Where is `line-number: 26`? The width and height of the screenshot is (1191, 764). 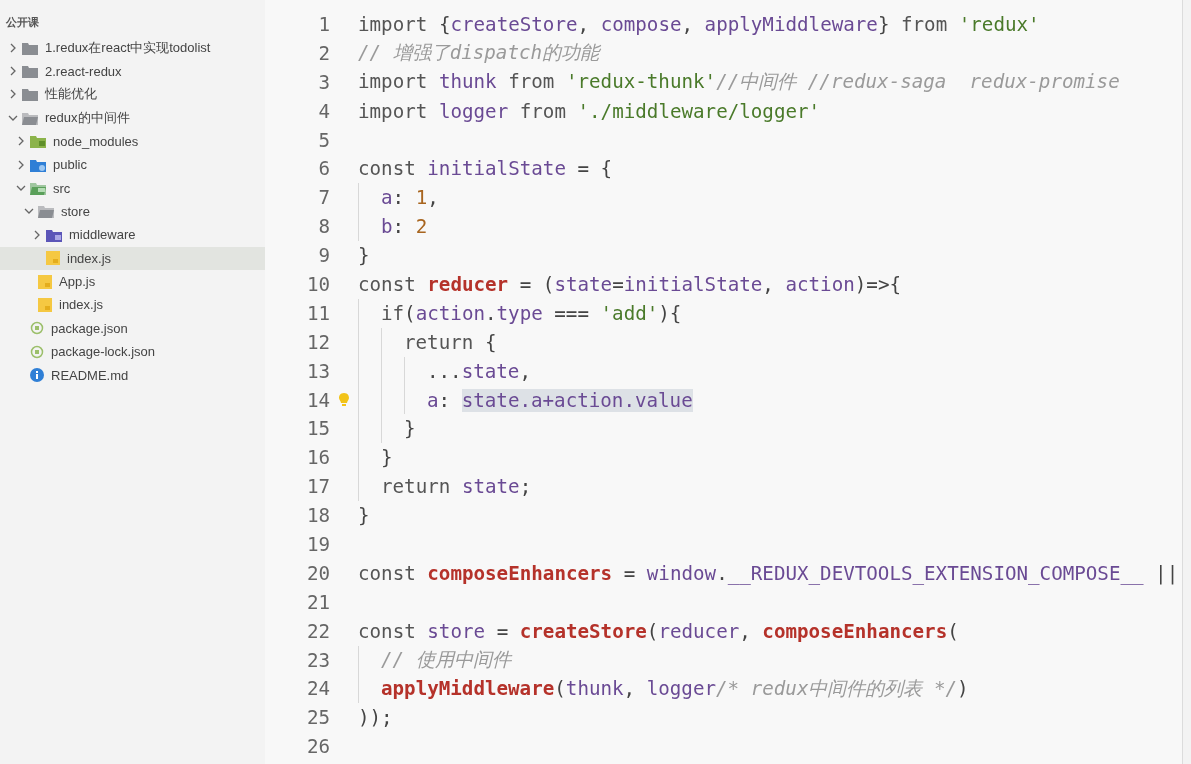
line-number: 26 is located at coordinates (317, 747).